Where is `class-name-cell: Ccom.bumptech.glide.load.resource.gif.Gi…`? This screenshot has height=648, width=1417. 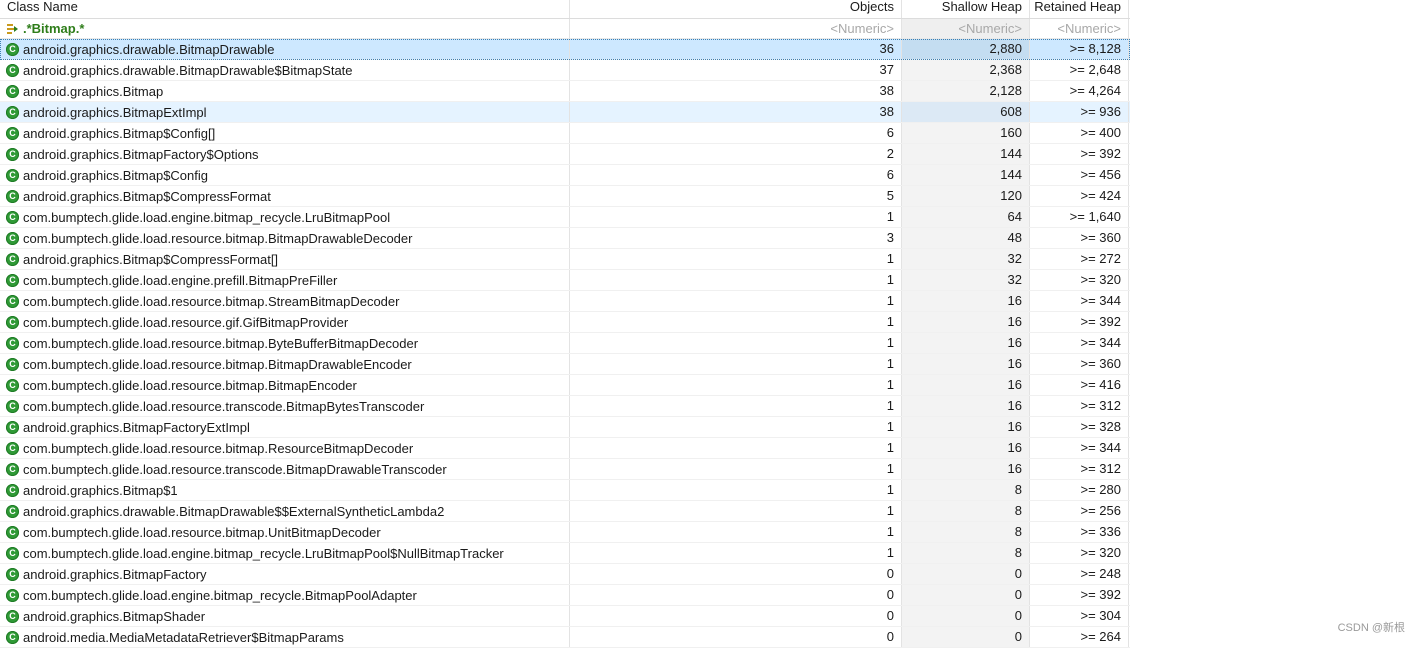
class-name-cell: Ccom.bumptech.glide.load.resource.gif.Gi… is located at coordinates (285, 322).